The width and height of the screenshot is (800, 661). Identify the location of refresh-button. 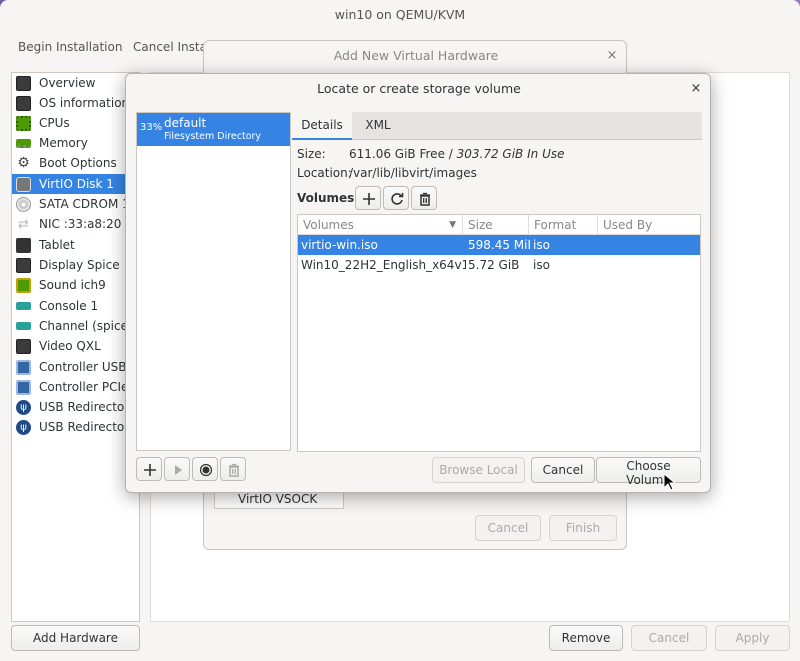
(396, 198).